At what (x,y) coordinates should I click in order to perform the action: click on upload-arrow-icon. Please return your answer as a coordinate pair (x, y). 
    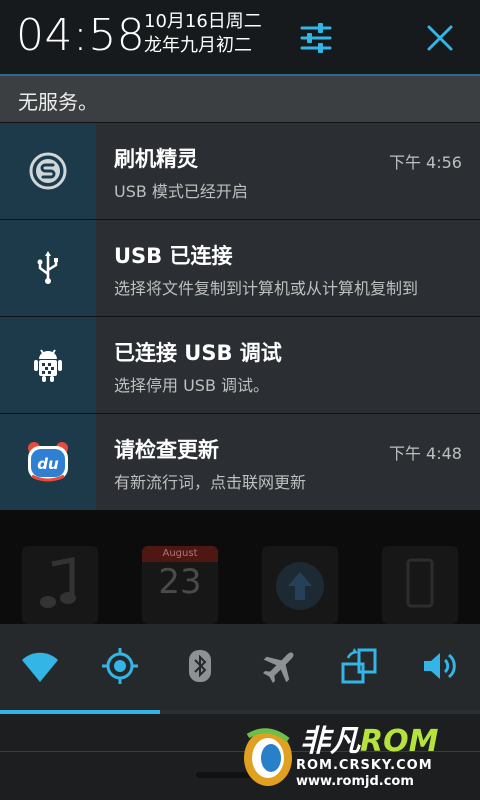
    Looking at the image, I should click on (300, 586).